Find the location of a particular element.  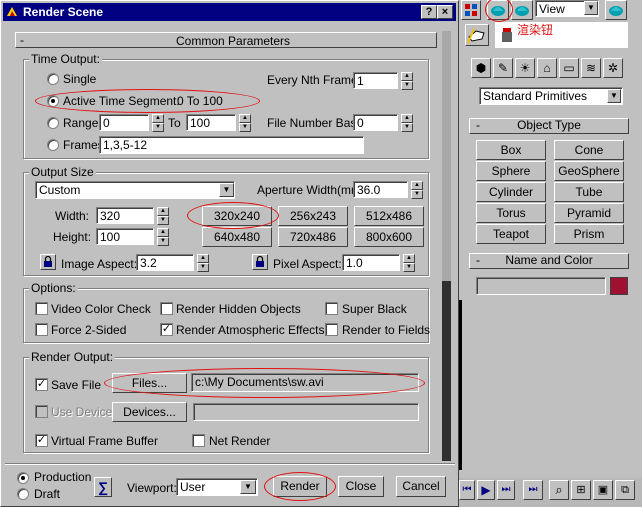

view-chevron-down-icon: ▼ is located at coordinates (591, 8).